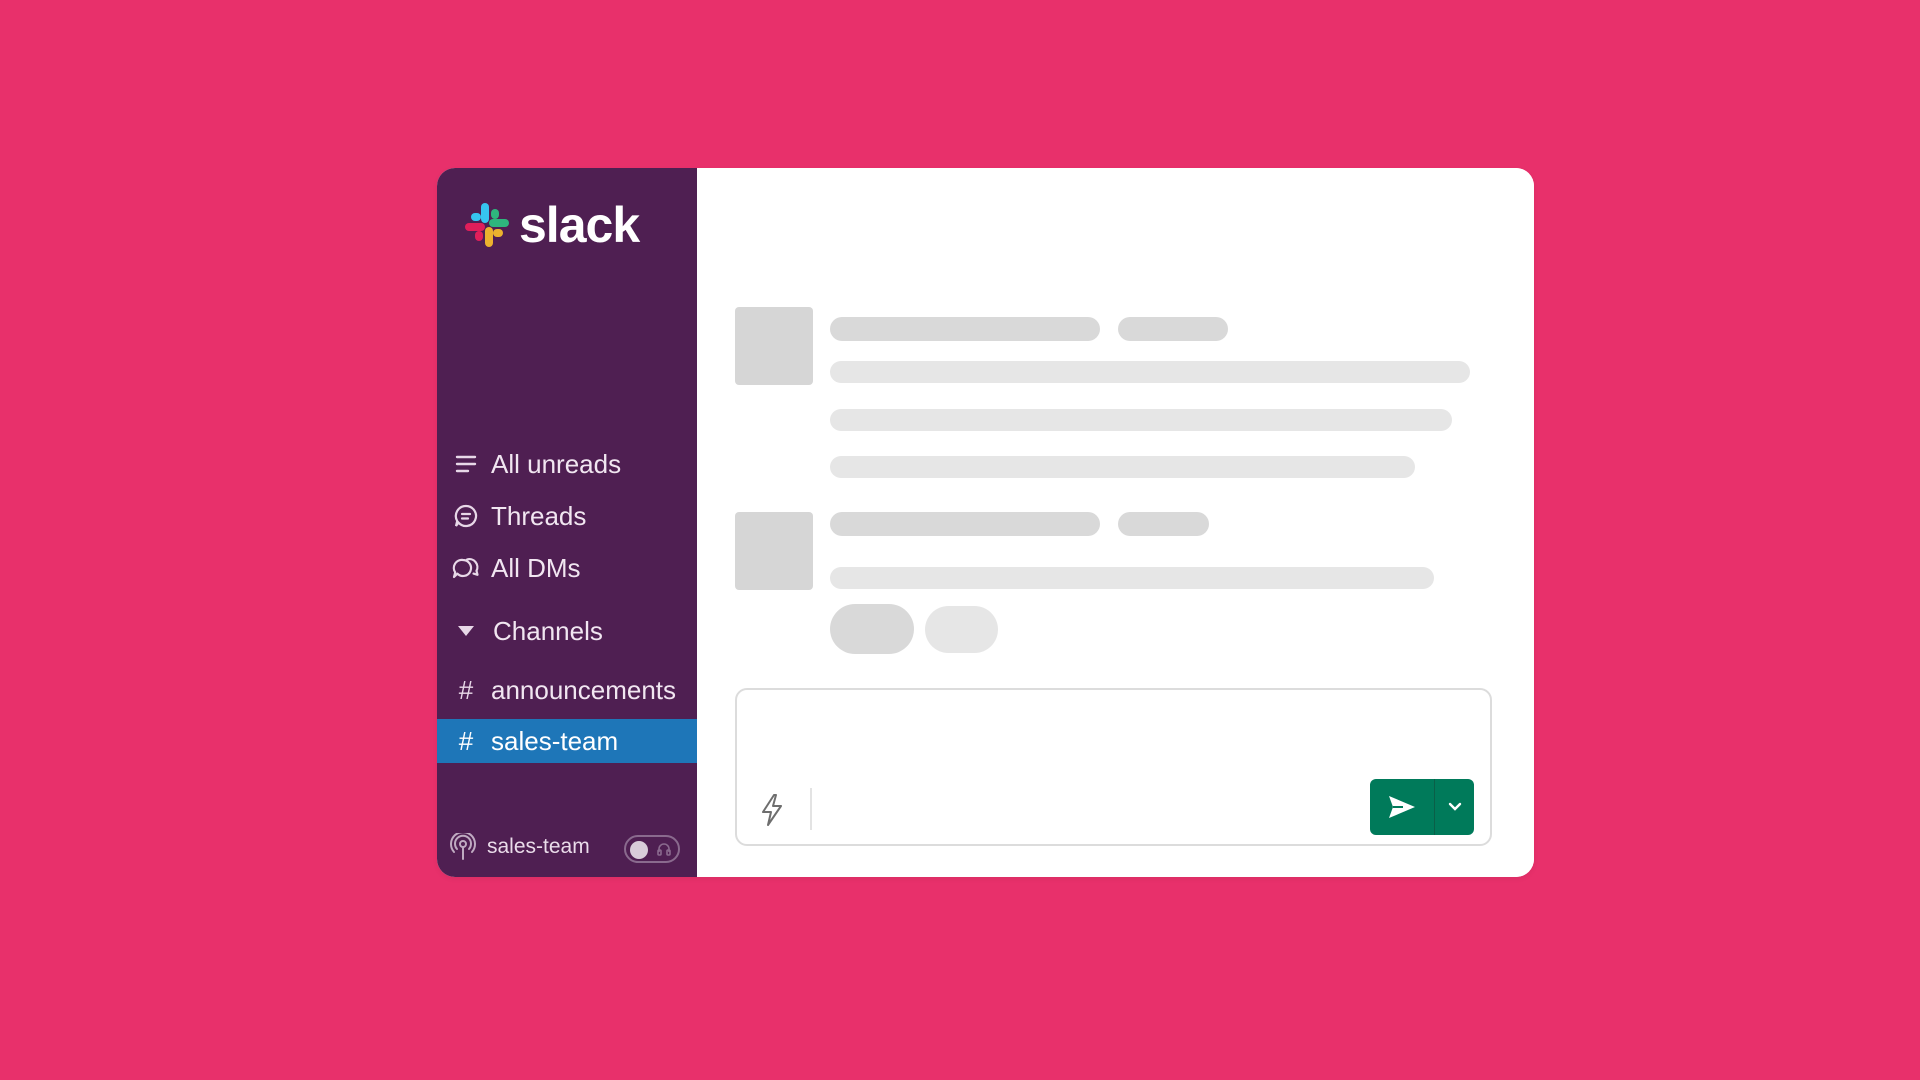  I want to click on huddle-channel-label: sales-team, so click(538, 846).